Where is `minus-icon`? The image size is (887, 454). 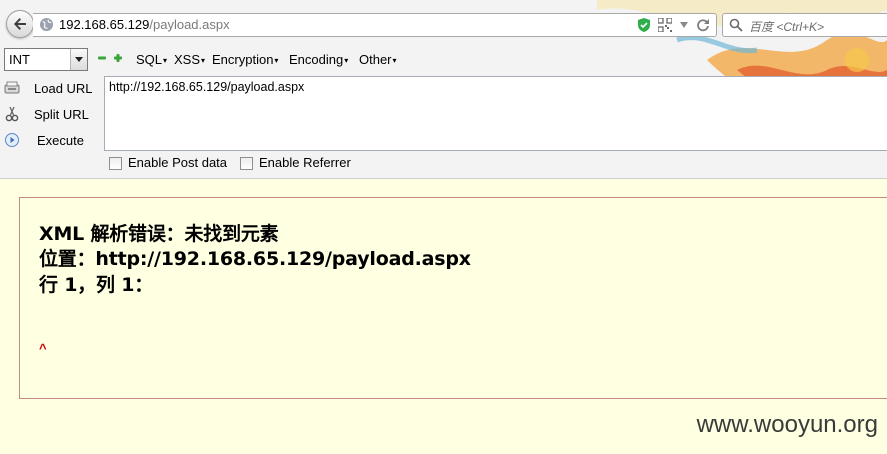 minus-icon is located at coordinates (102, 58).